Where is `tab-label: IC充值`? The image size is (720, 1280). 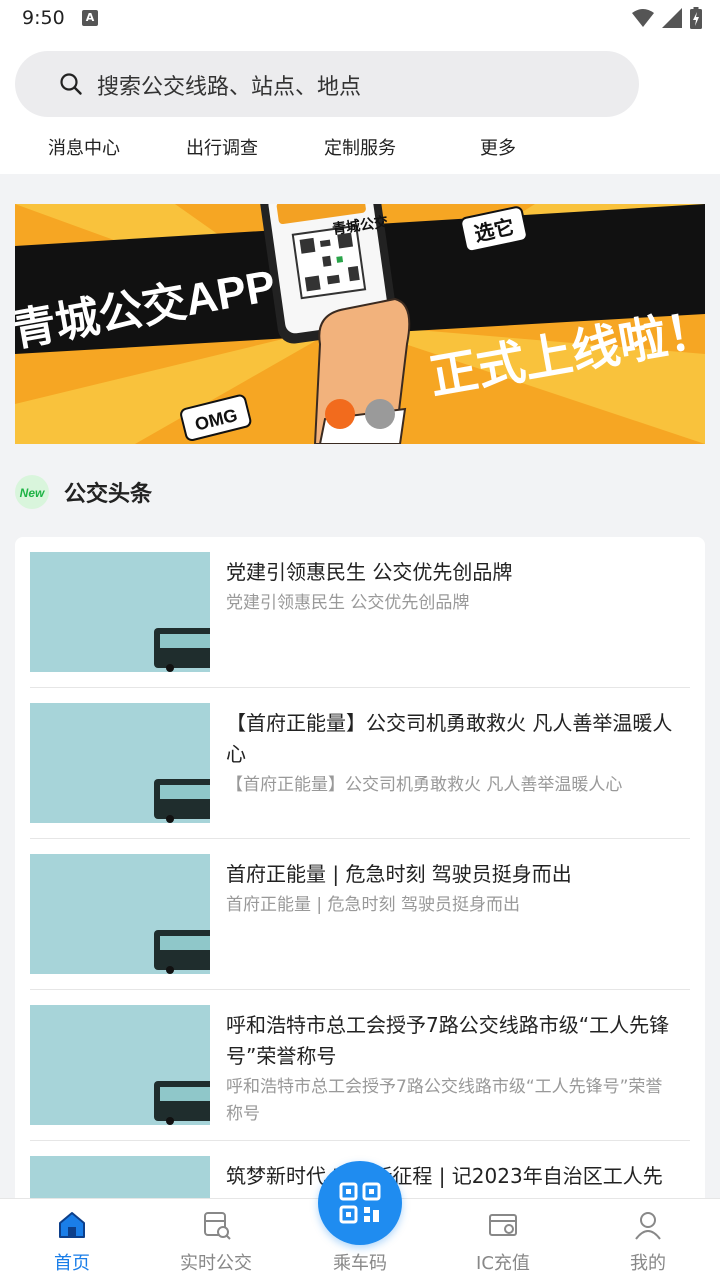
tab-label: IC充值 is located at coordinates (503, 1263).